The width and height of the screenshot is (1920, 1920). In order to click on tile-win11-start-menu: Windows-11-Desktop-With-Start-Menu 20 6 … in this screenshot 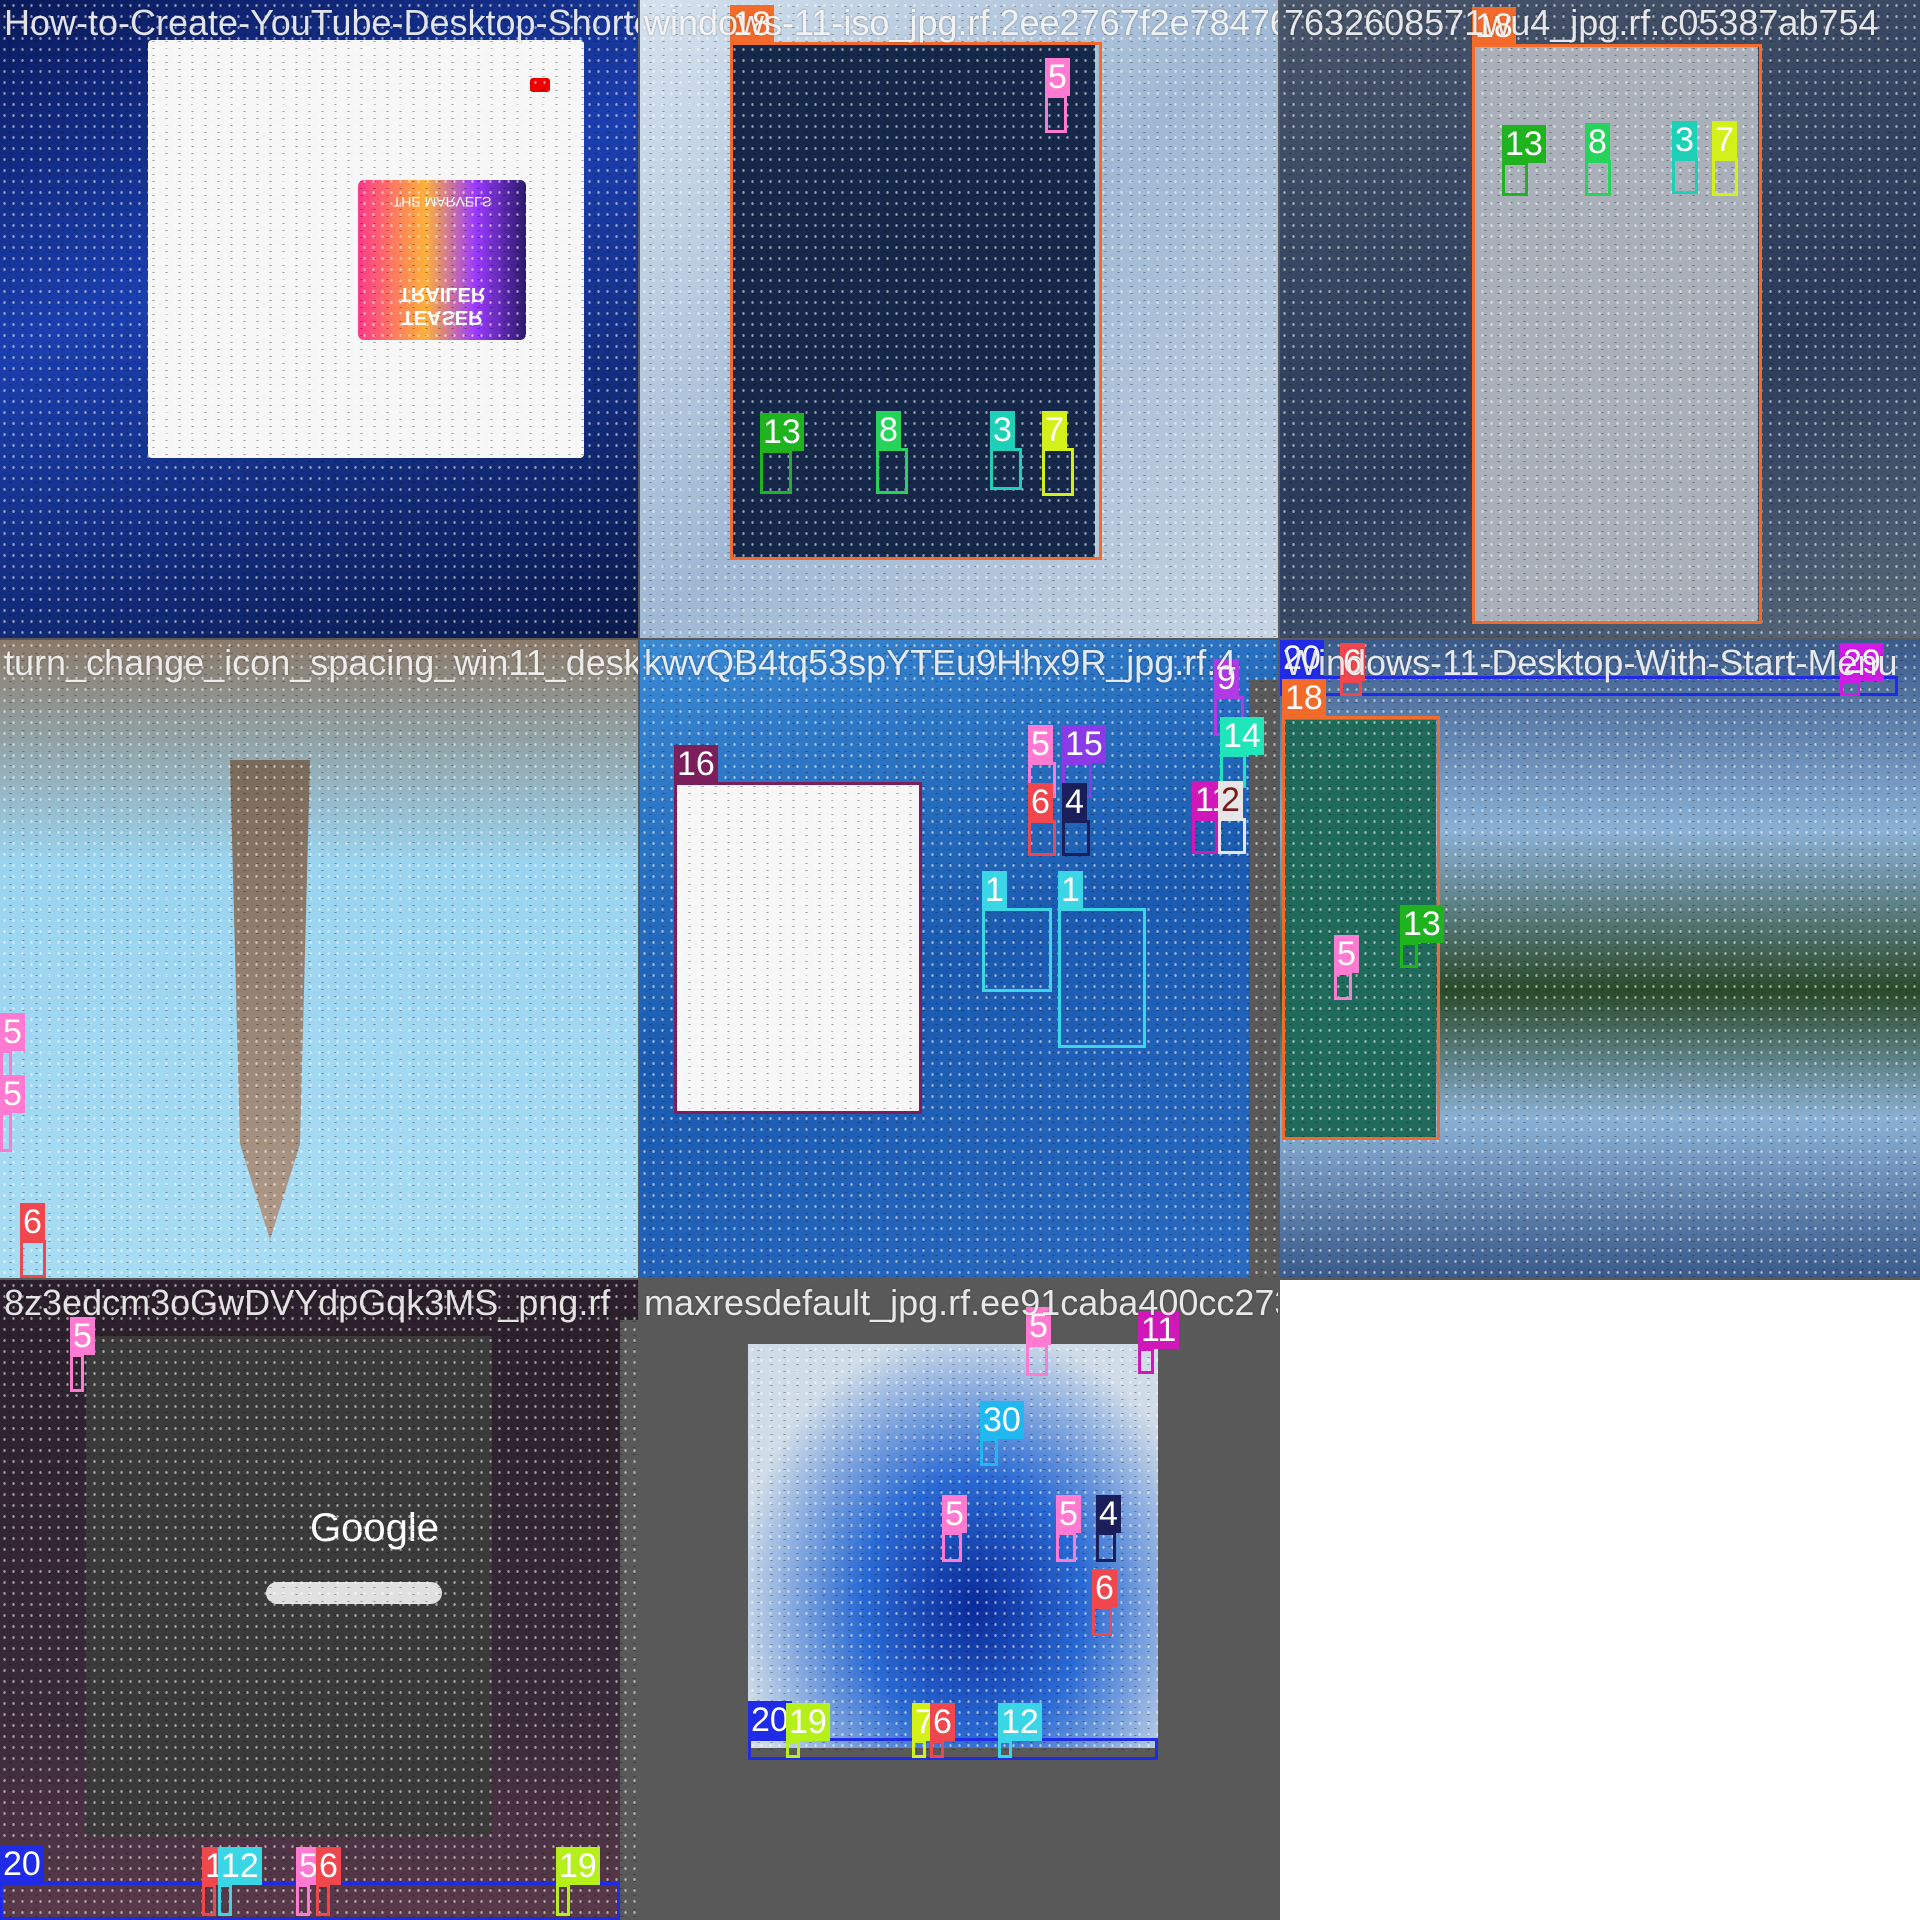, I will do `click(1600, 959)`.